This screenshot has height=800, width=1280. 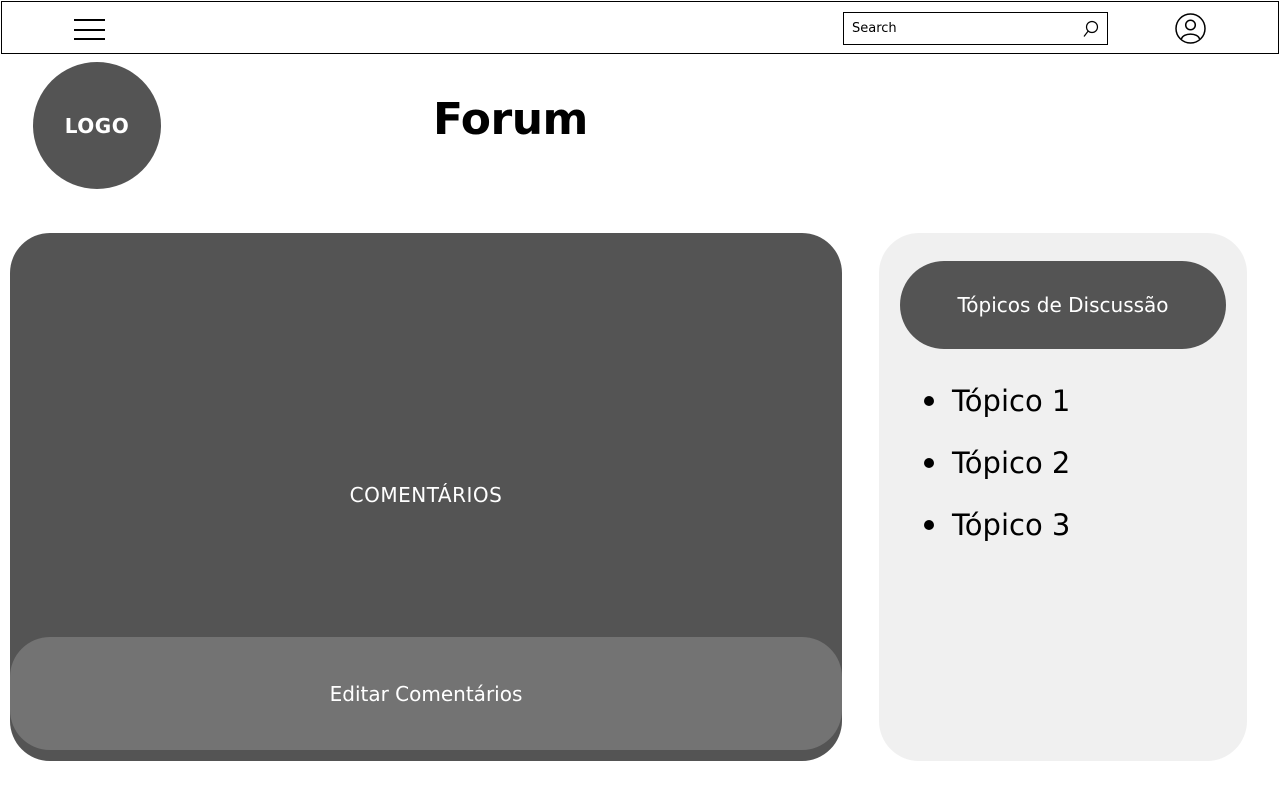 I want to click on topic-item: Tópico 2, so click(x=997, y=474).